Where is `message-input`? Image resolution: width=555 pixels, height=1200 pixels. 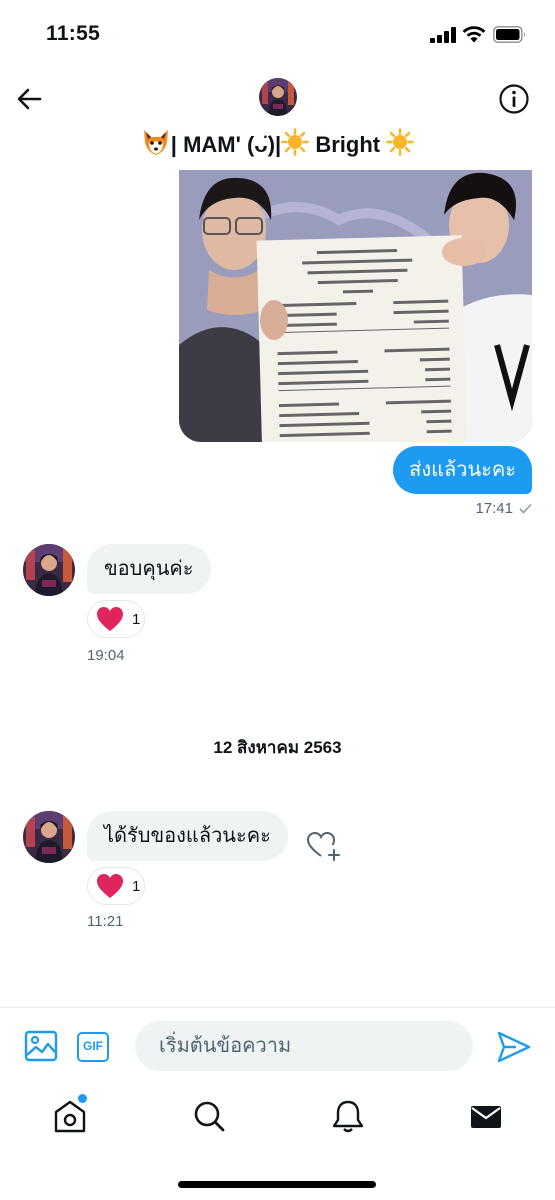
message-input is located at coordinates (304, 1046).